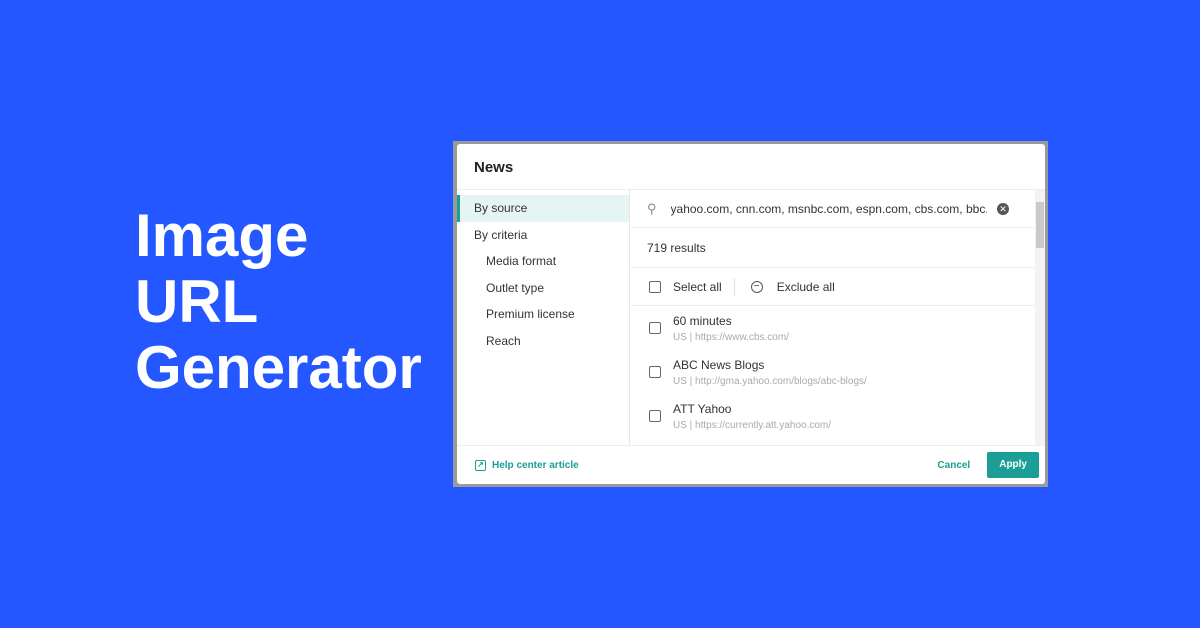 This screenshot has height=628, width=1200. What do you see at coordinates (222, 235) in the screenshot?
I see `headline-line: Image` at bounding box center [222, 235].